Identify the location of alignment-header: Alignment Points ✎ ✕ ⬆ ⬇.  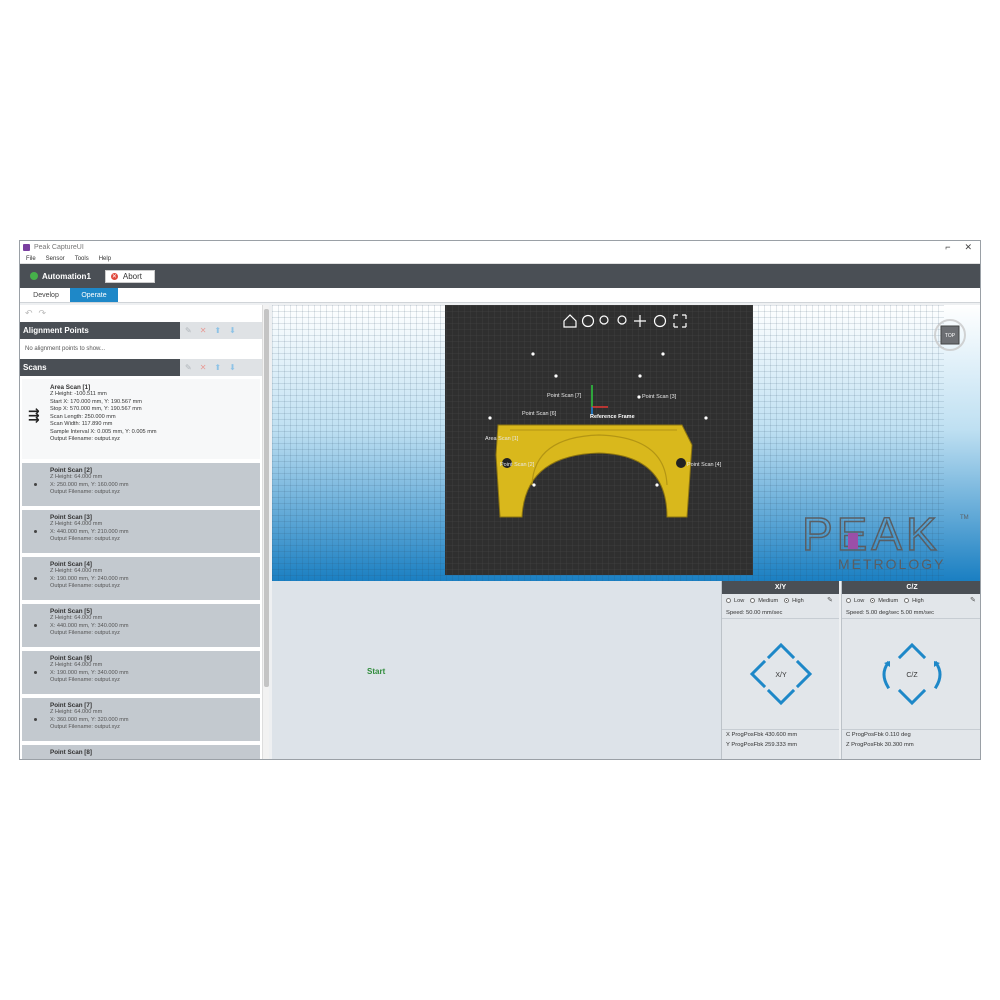
(141, 330).